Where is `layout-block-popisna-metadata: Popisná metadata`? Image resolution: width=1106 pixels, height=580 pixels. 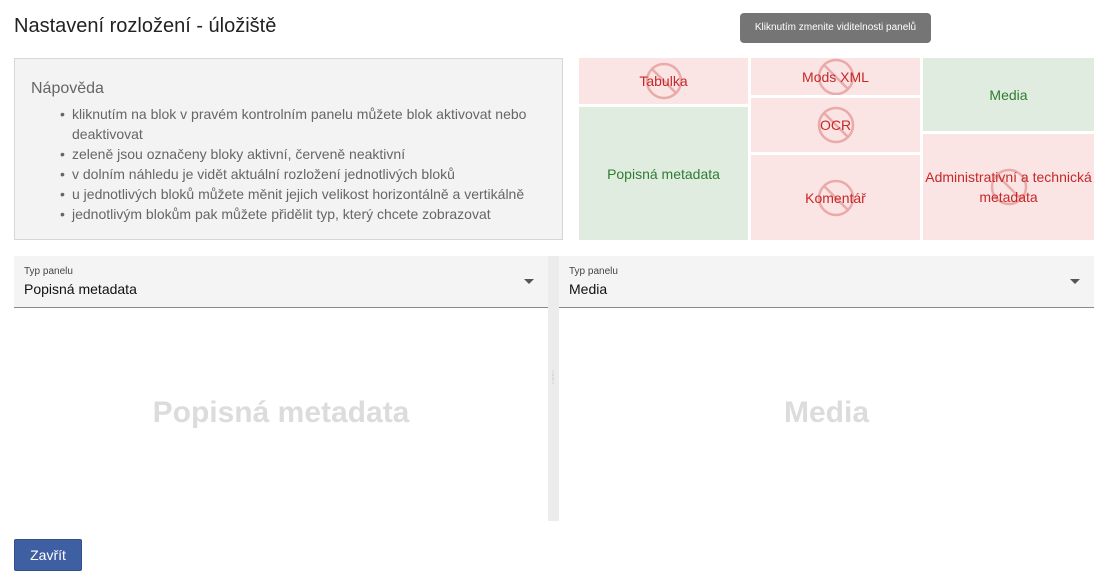 layout-block-popisna-metadata: Popisná metadata is located at coordinates (663, 173).